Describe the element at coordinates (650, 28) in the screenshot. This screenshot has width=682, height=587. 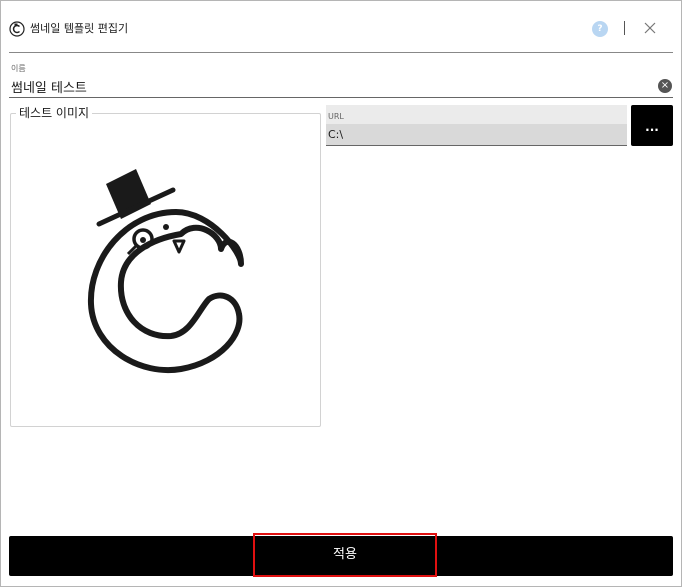
I see `close-icon` at that location.